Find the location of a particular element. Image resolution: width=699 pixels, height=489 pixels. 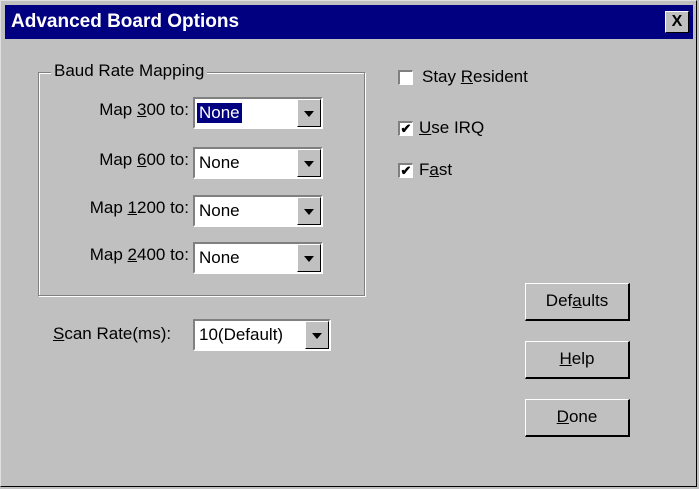

map-300-select: None is located at coordinates (258, 113).